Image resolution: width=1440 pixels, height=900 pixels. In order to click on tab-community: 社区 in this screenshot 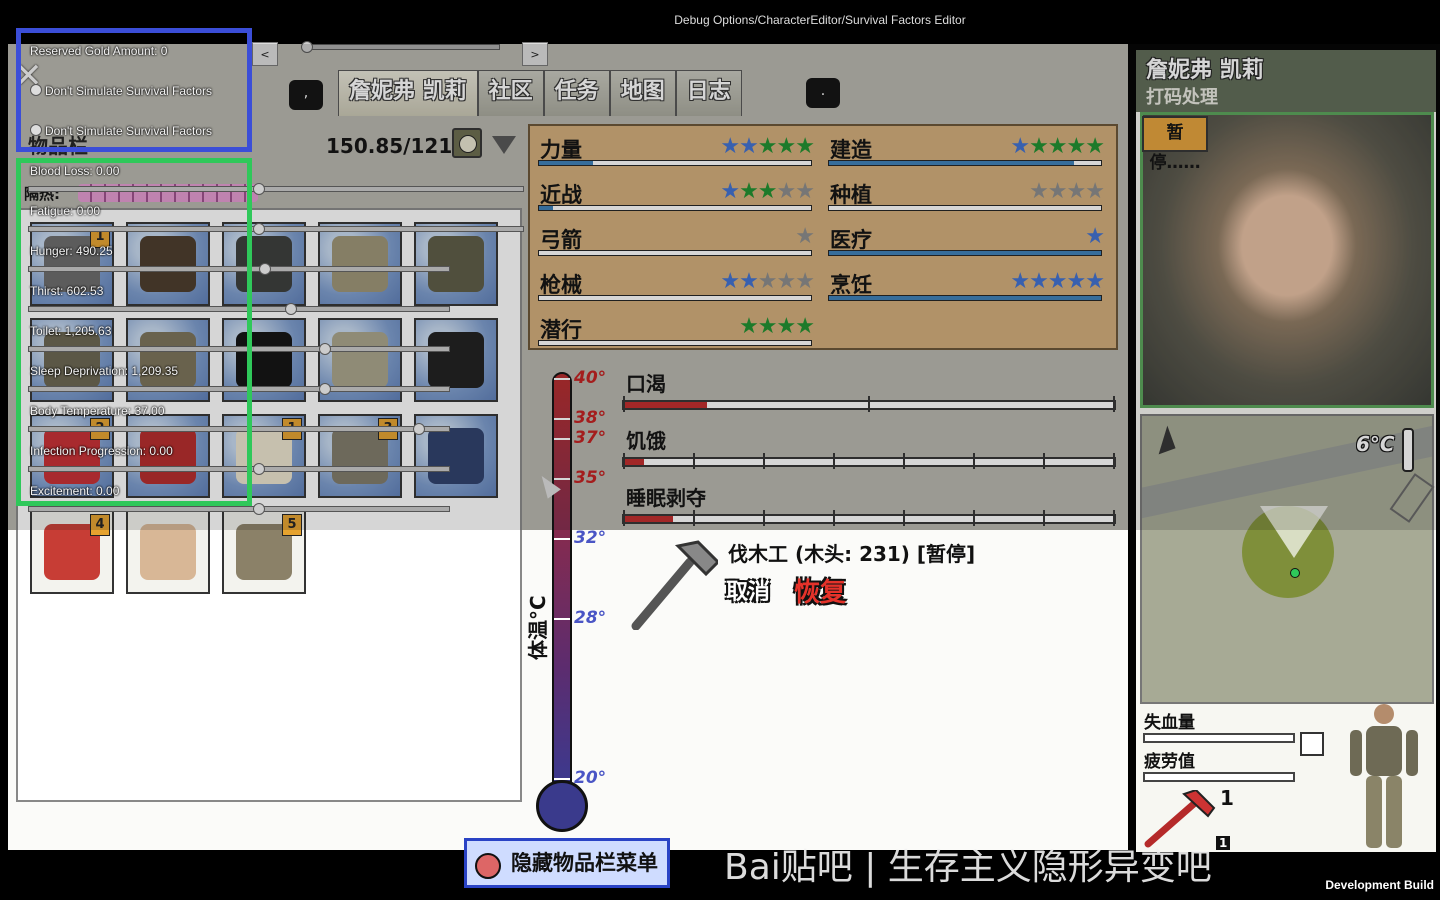, I will do `click(510, 93)`.